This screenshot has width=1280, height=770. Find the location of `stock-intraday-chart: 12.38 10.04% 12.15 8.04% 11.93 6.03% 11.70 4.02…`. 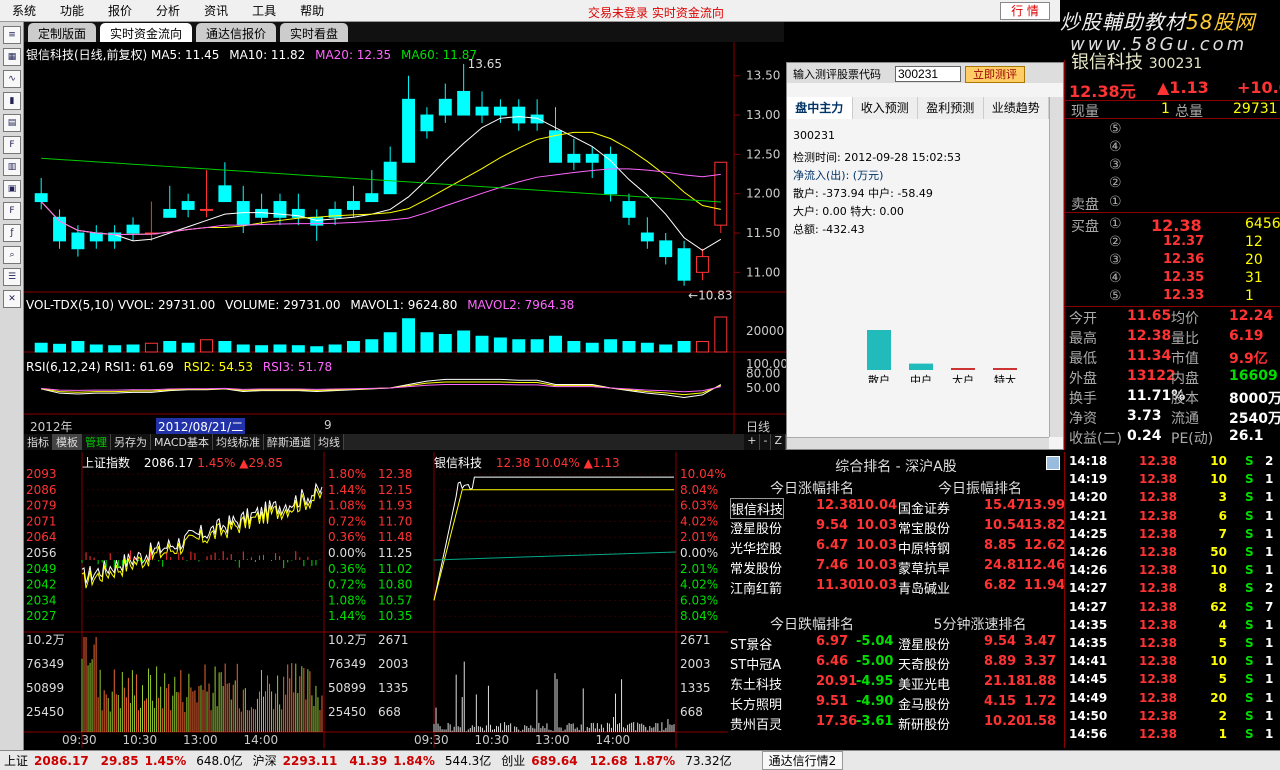

stock-intraday-chart: 12.38 10.04% 12.15 8.04% 11.93 6.03% 11.70 4.02… is located at coordinates (552, 600).